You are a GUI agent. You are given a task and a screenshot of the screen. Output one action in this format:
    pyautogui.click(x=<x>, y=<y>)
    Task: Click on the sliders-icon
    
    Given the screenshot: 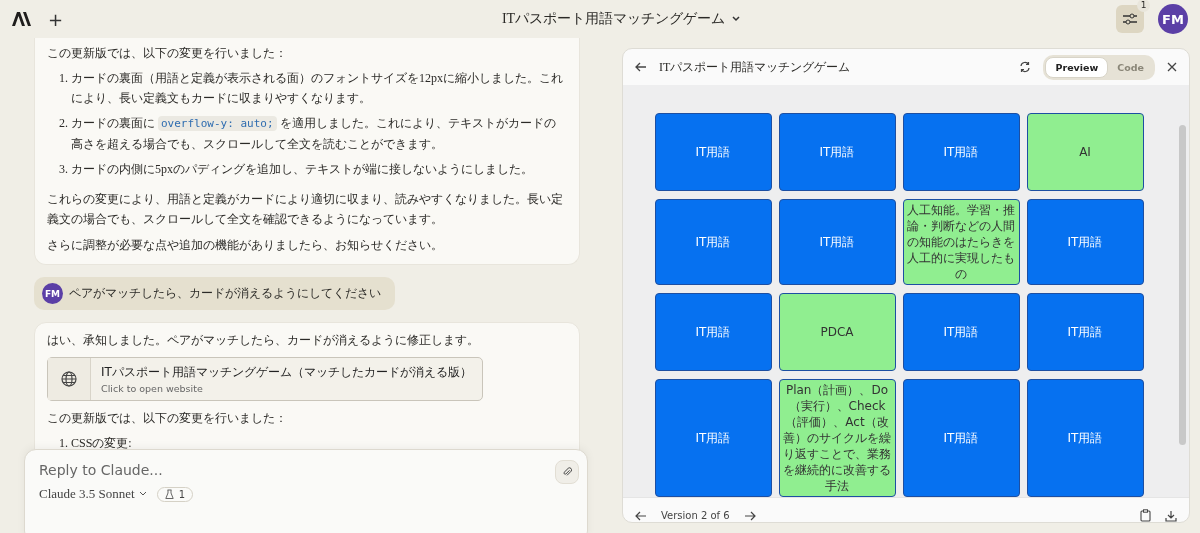 What is the action you would take?
    pyautogui.click(x=1130, y=19)
    